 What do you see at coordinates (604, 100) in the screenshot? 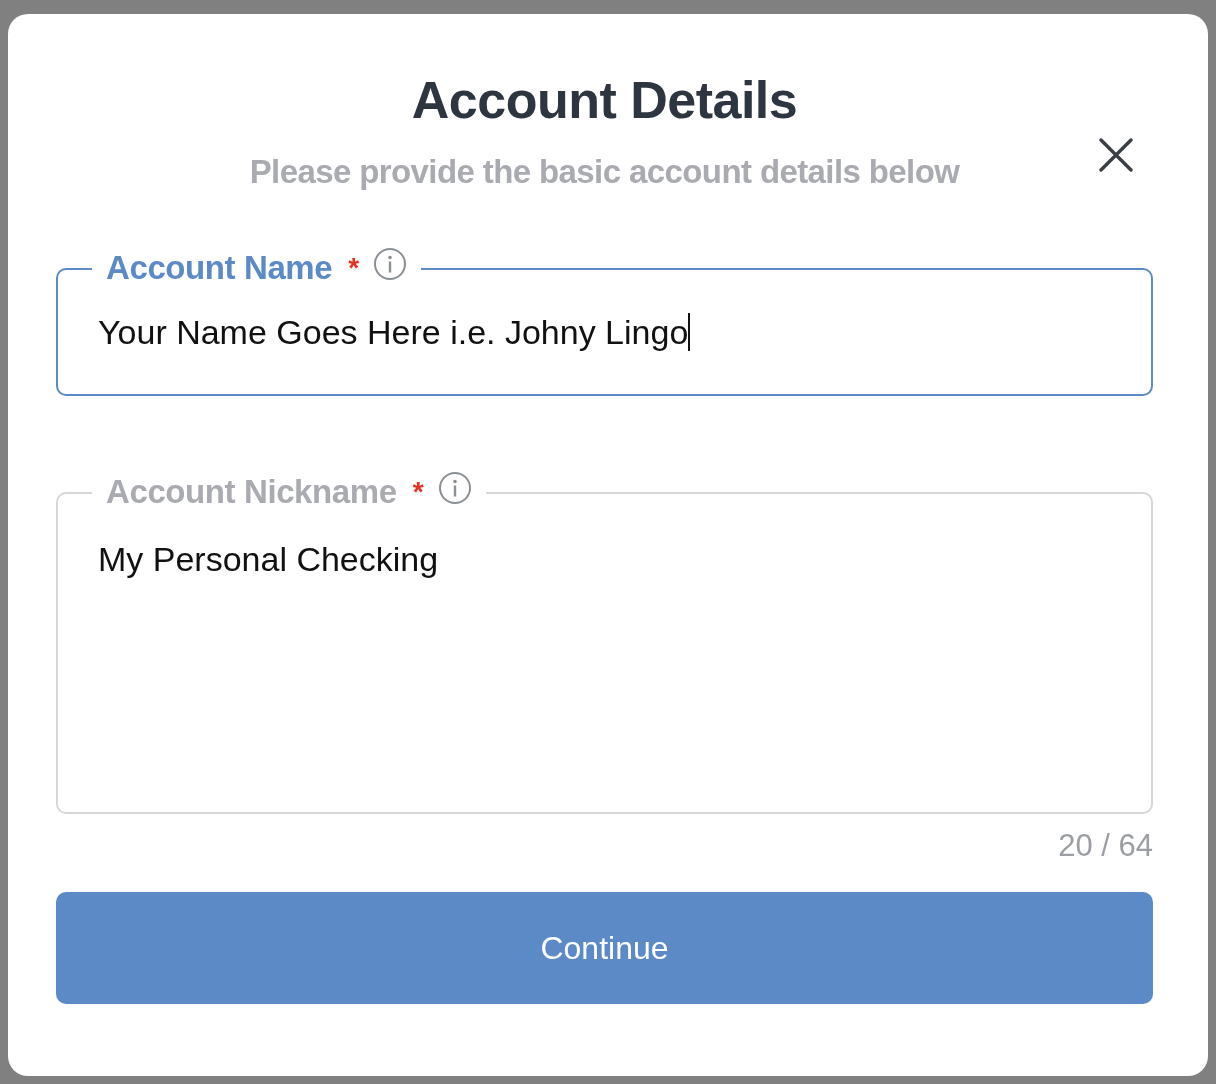
I see `dialog-title: Account Details` at bounding box center [604, 100].